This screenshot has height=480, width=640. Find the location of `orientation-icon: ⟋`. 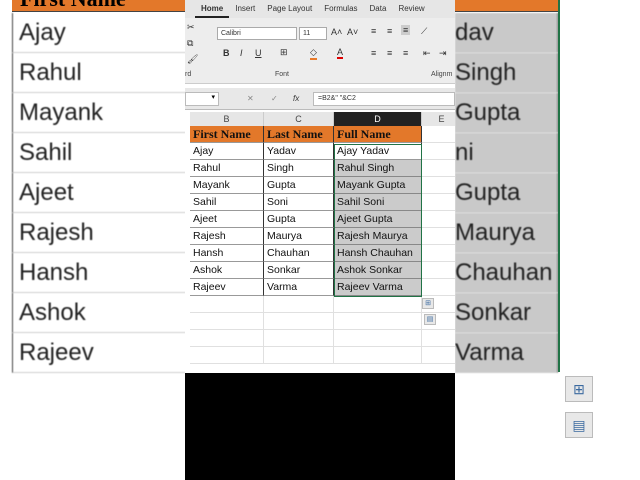

orientation-icon: ⟋ is located at coordinates (424, 31).